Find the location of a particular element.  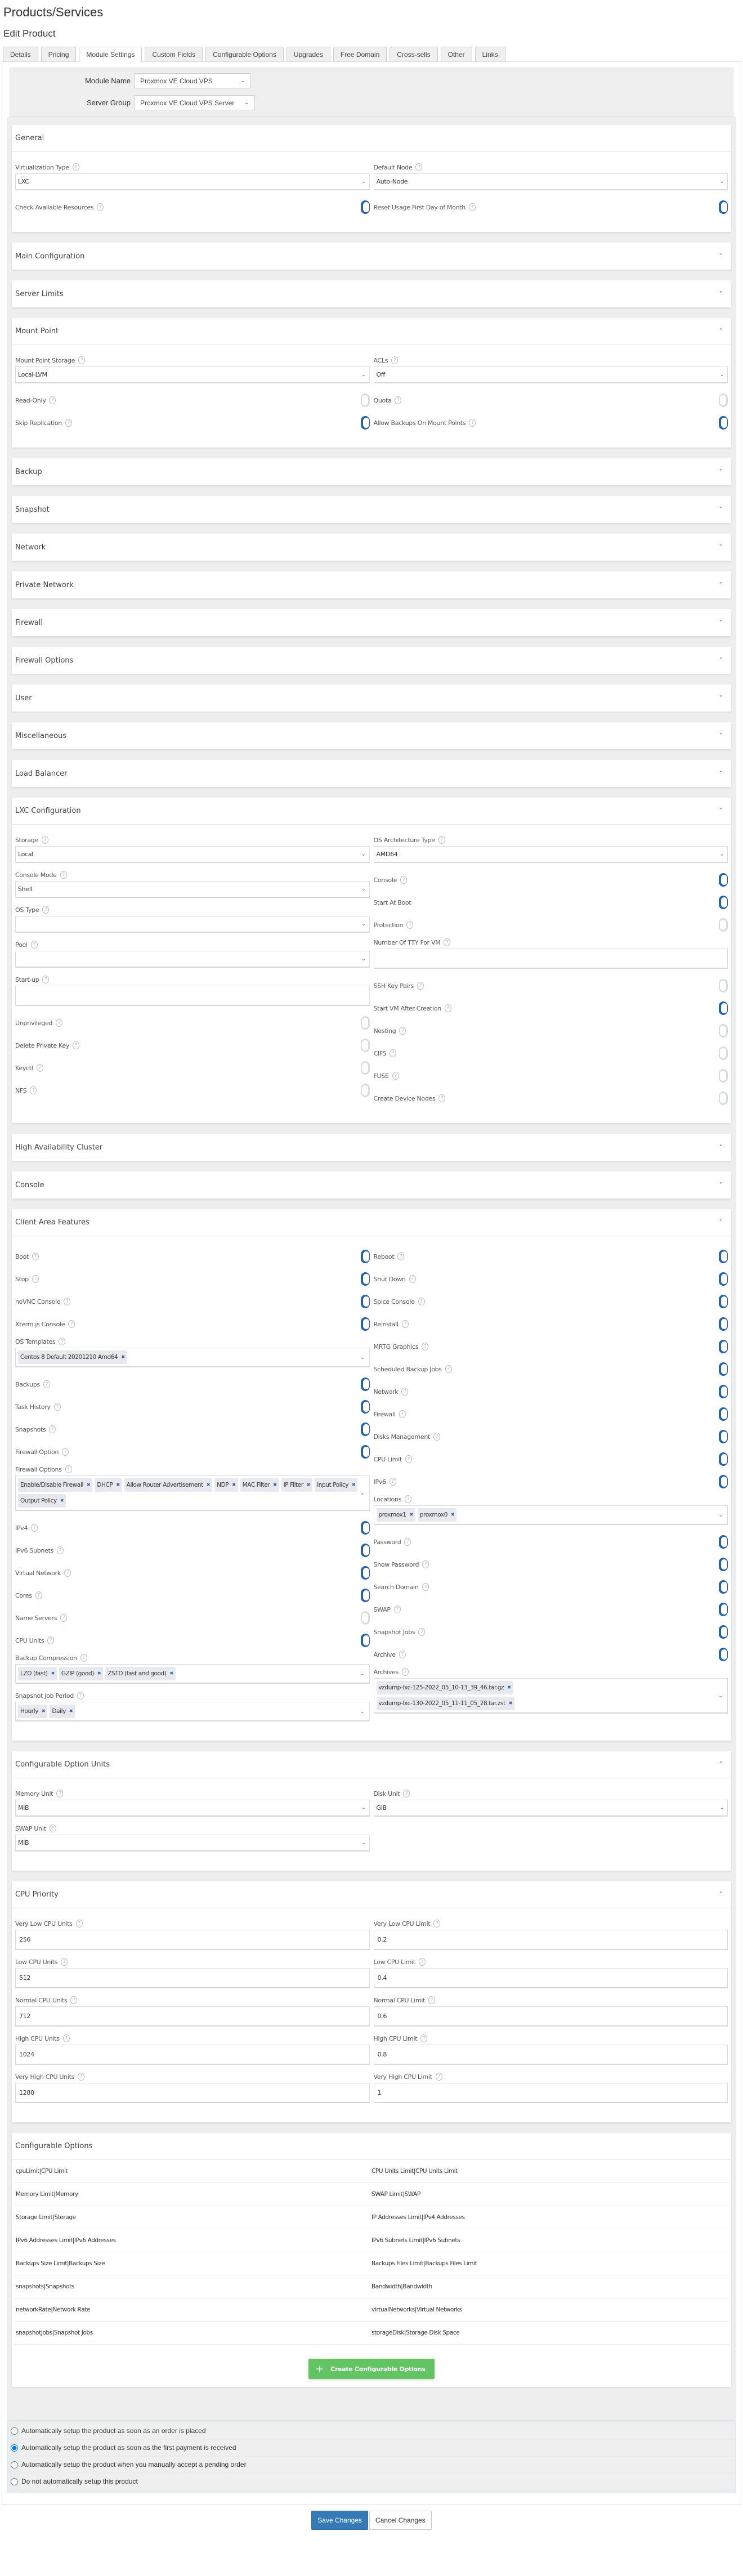

disk-unit-select: GiB ⌄ is located at coordinates (550, 1808).